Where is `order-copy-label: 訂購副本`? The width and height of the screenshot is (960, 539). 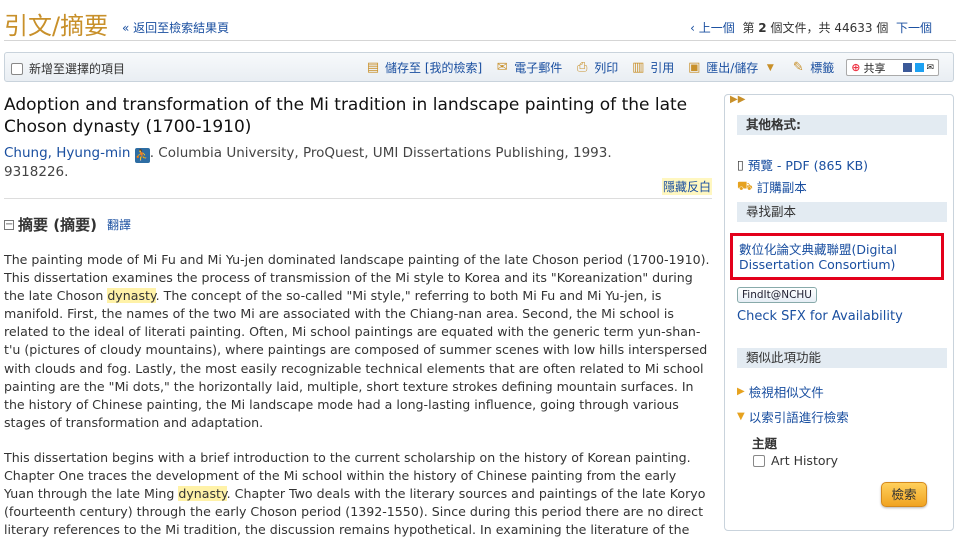 order-copy-label: 訂購副本 is located at coordinates (781, 187).